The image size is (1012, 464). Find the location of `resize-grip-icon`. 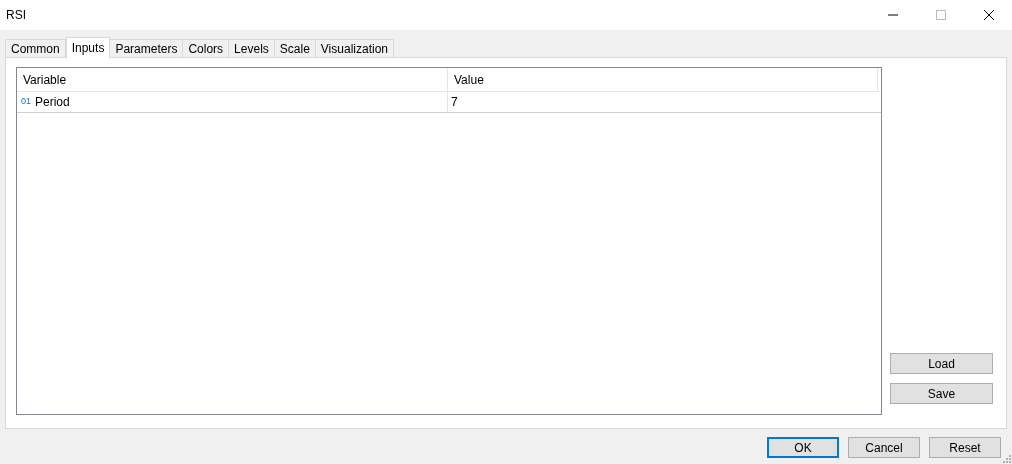

resize-grip-icon is located at coordinates (1007, 459).